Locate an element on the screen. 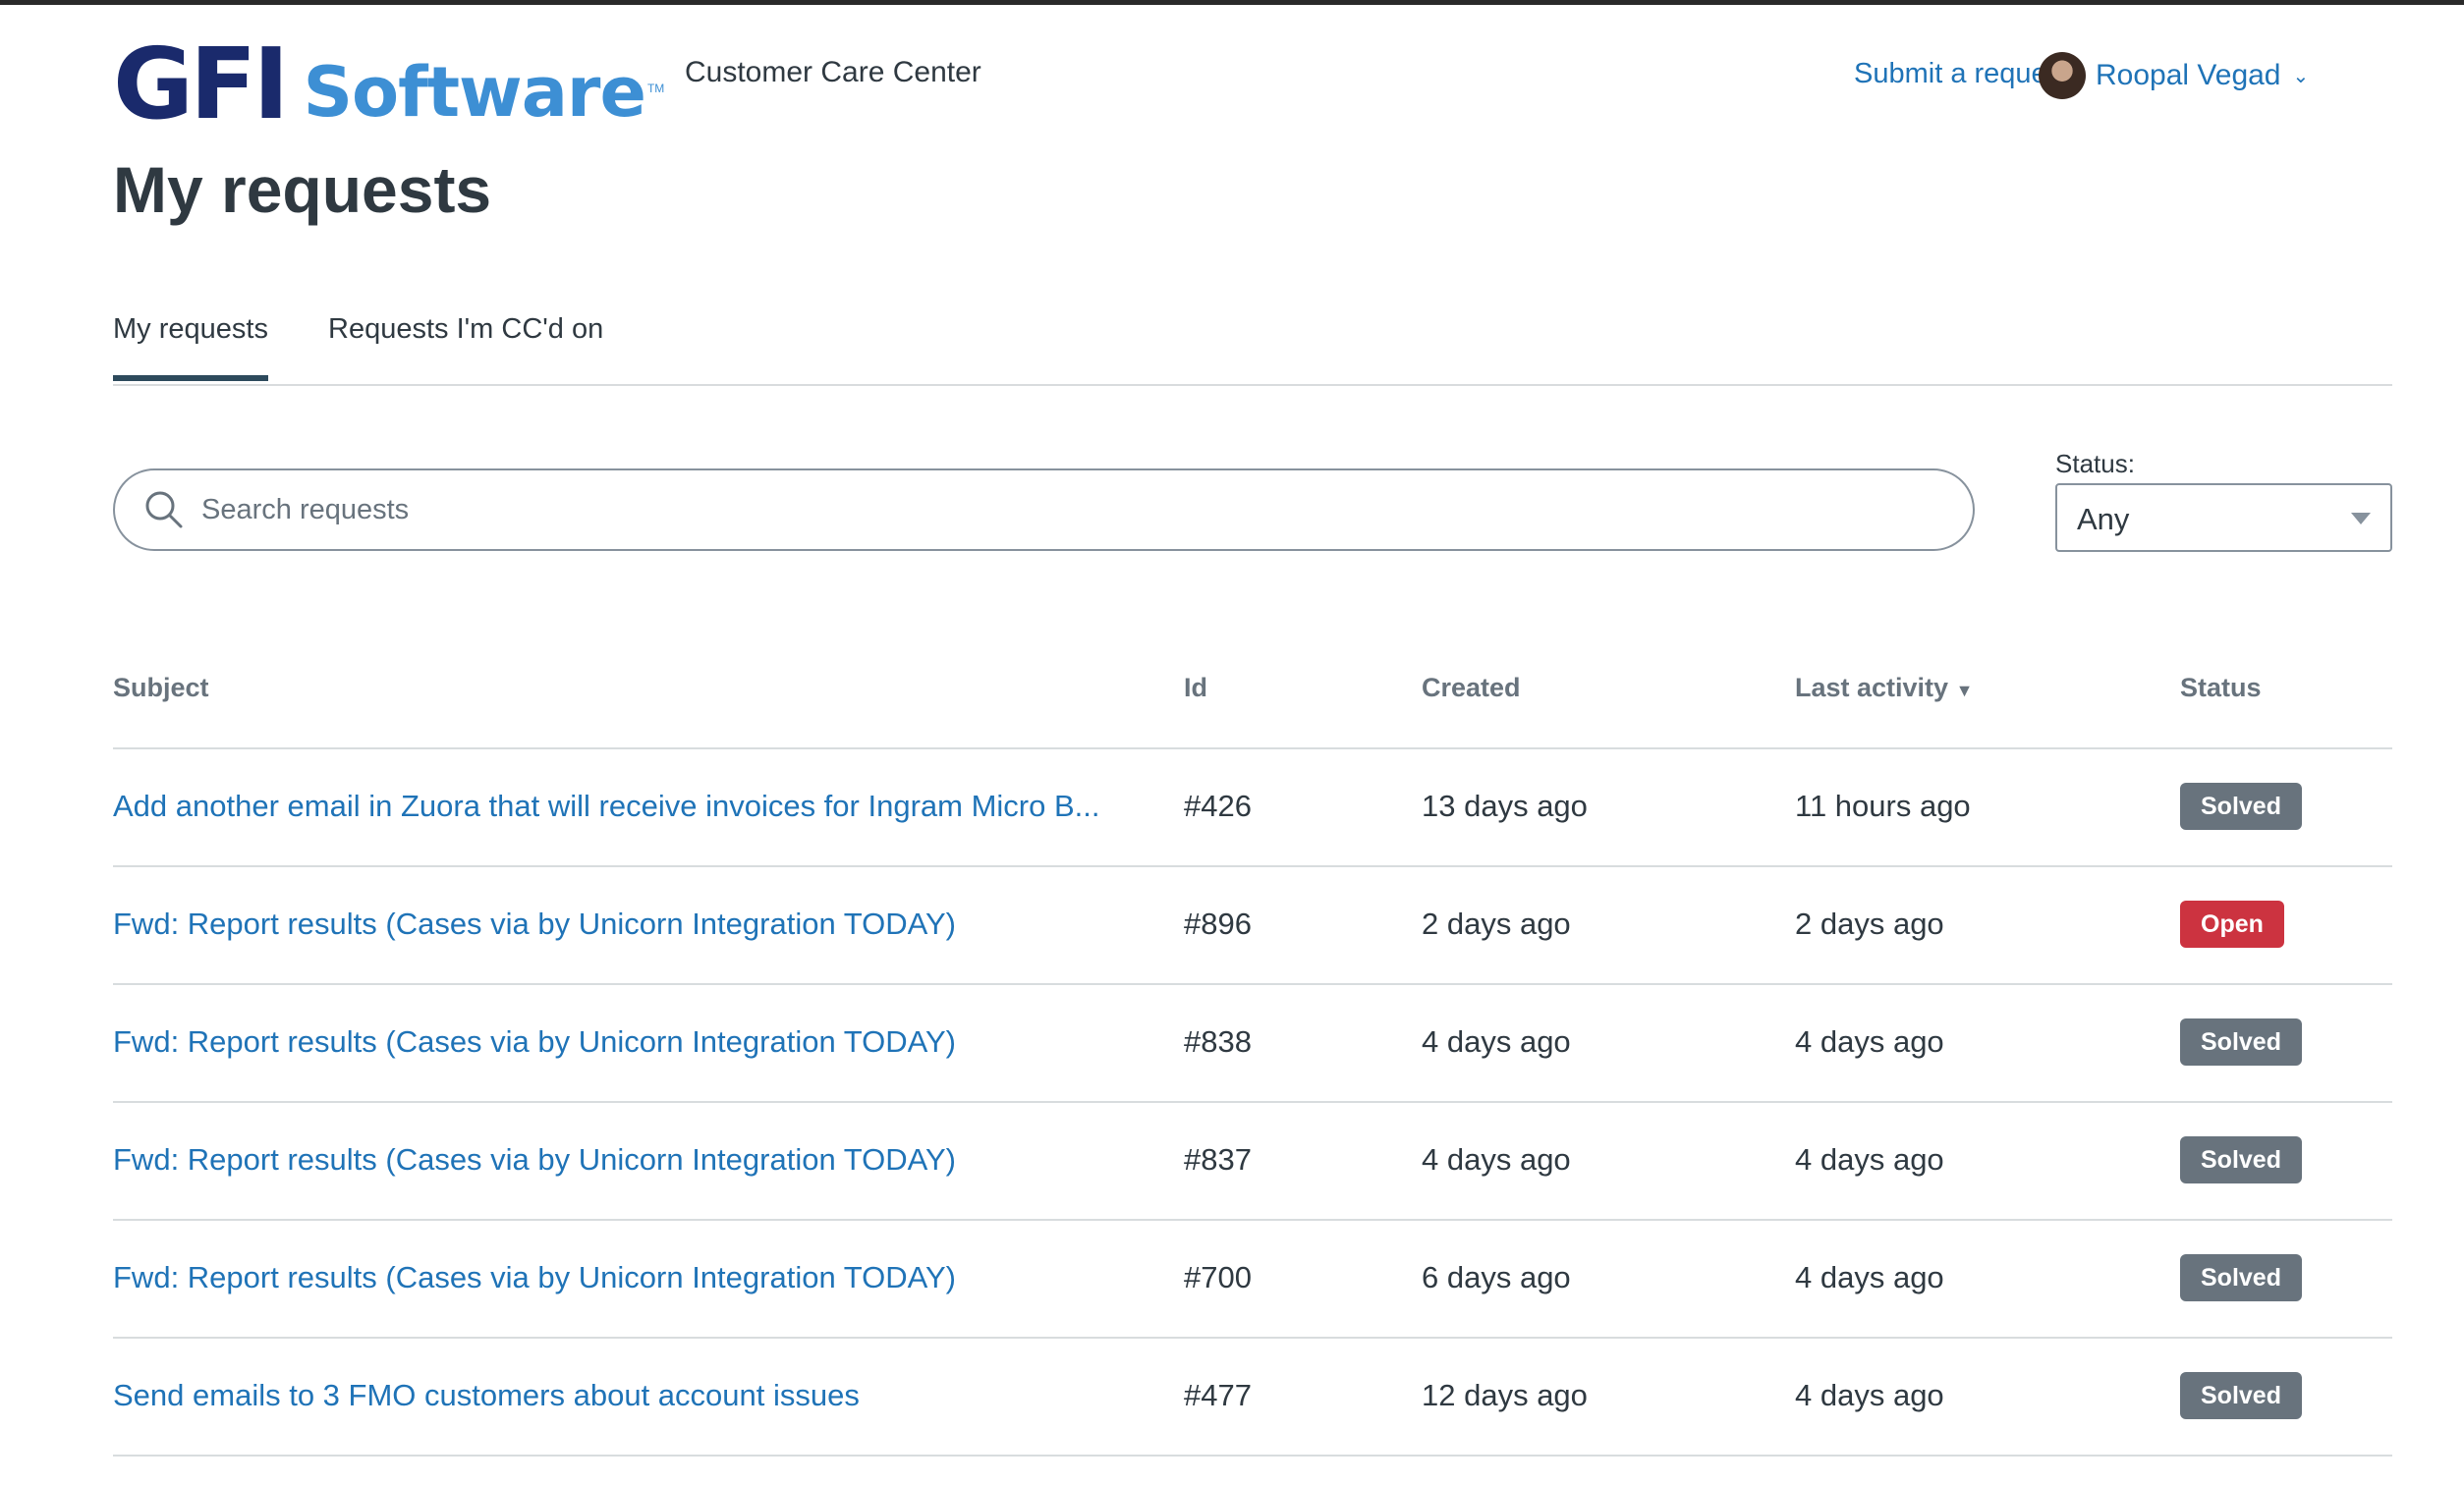 The image size is (2464, 1485). request-id: #837 is located at coordinates (1218, 1159).